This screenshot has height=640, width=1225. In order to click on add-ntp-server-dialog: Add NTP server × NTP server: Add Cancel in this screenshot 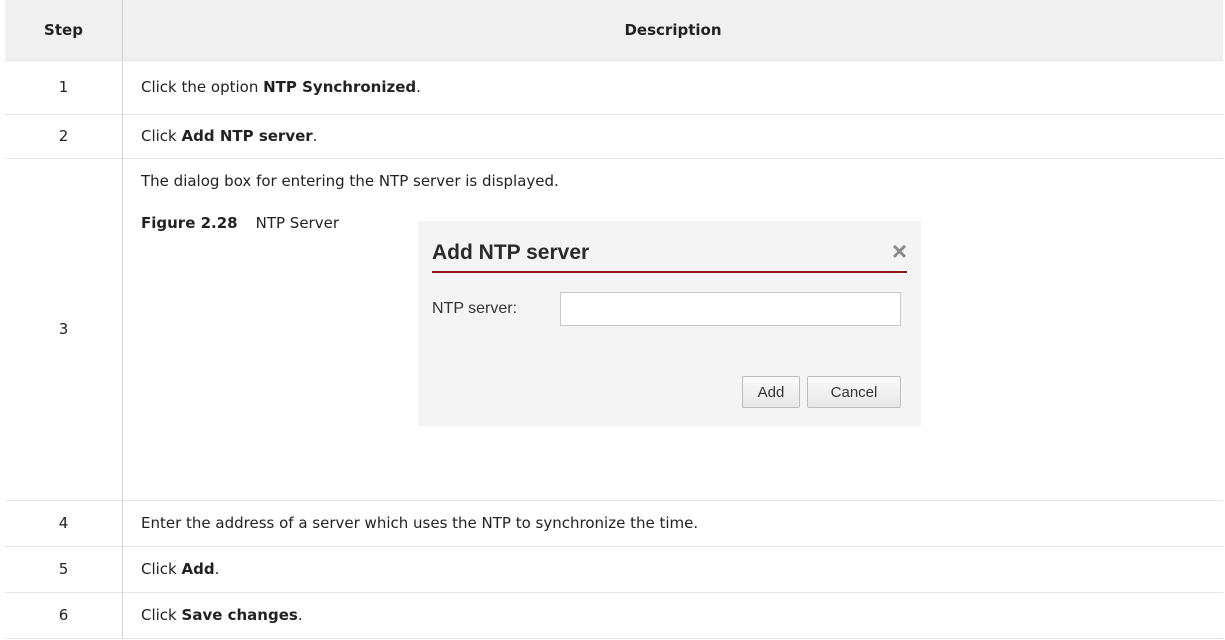, I will do `click(669, 323)`.